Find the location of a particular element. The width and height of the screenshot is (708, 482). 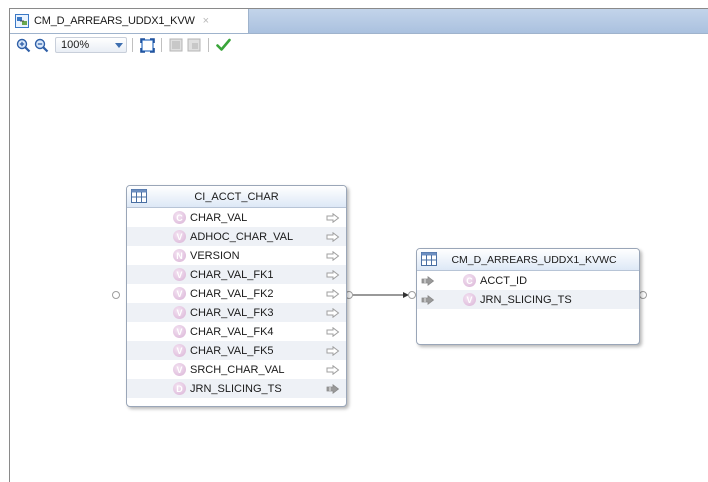

column-row: V CHAR_VAL_FK3 is located at coordinates (236, 312).